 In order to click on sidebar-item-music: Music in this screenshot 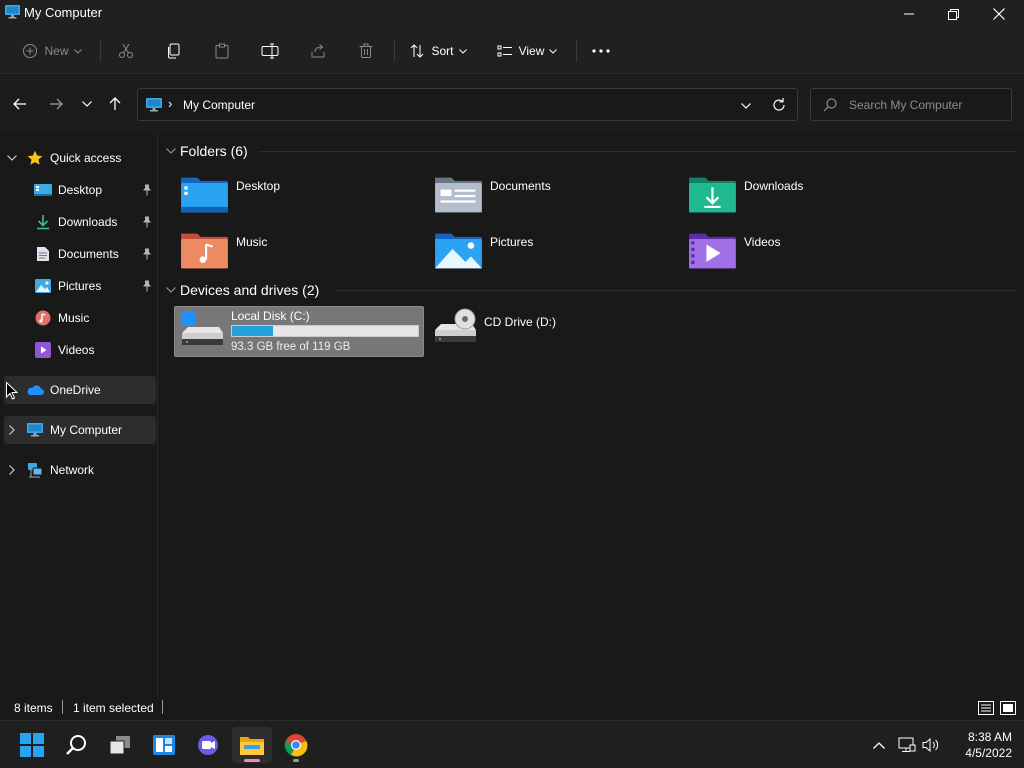, I will do `click(80, 318)`.